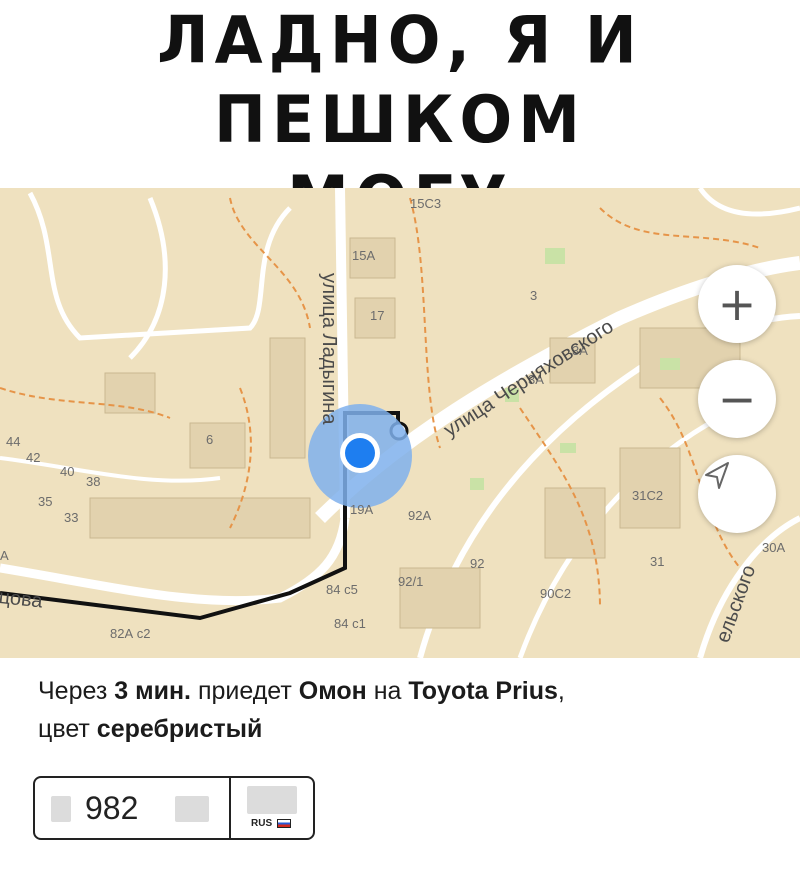 The image size is (800, 875). What do you see at coordinates (411, 581) in the screenshot?
I see `house-number: 92/1` at bounding box center [411, 581].